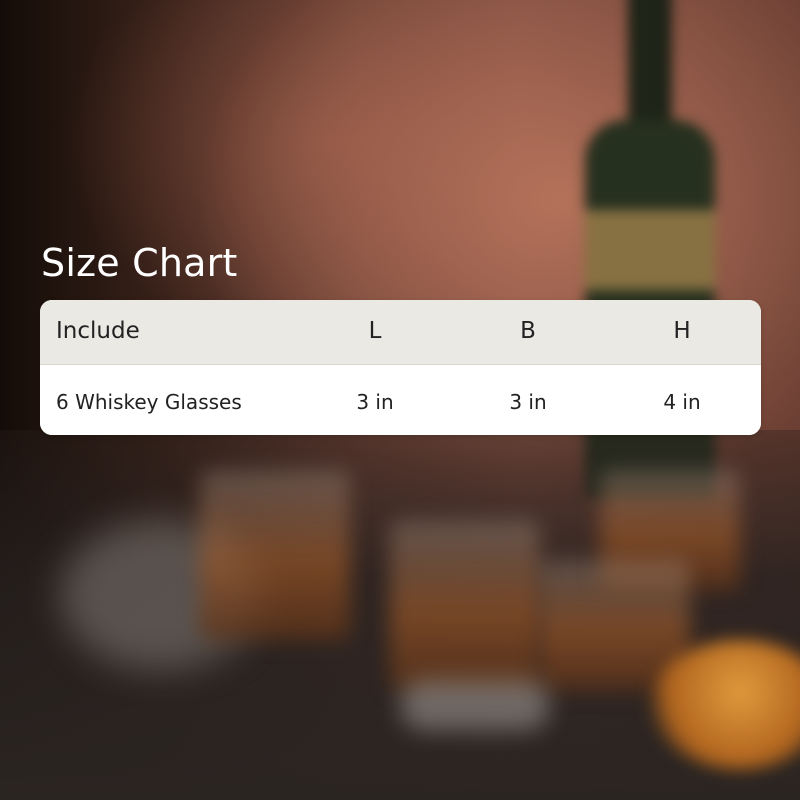  Describe the element at coordinates (139, 263) in the screenshot. I see `page-title: Size Chart` at that location.